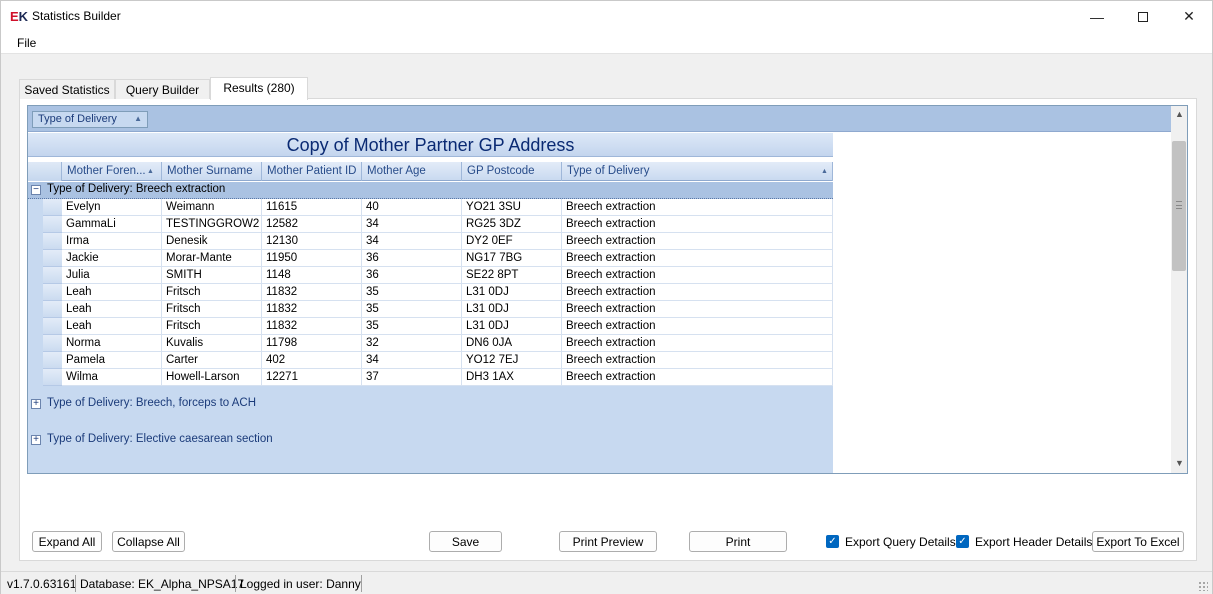 The width and height of the screenshot is (1213, 594). Describe the element at coordinates (112, 258) in the screenshot. I see `cell-mother-forename: Jackie` at that location.